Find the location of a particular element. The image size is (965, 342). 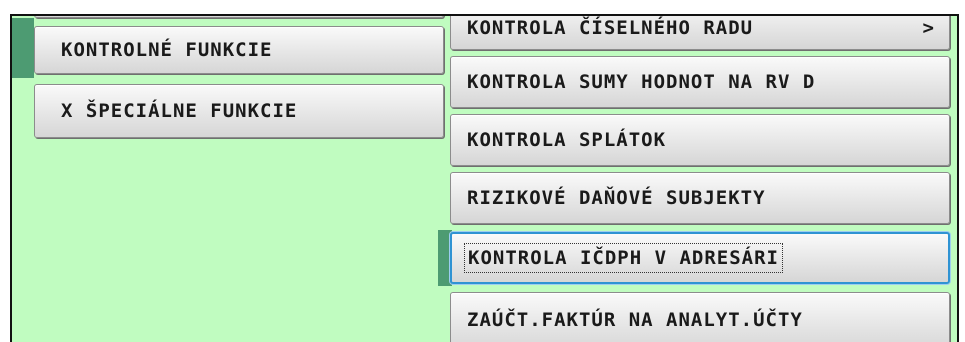

submenu-arrow-icon: > is located at coordinates (928, 28).